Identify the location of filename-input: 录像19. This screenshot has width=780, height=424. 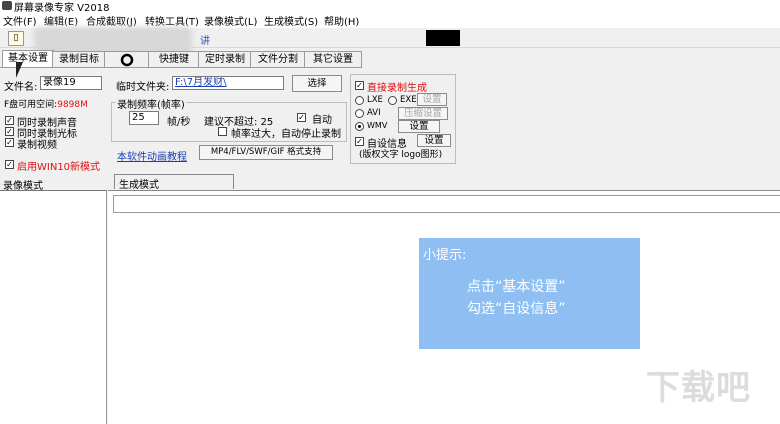
(71, 83).